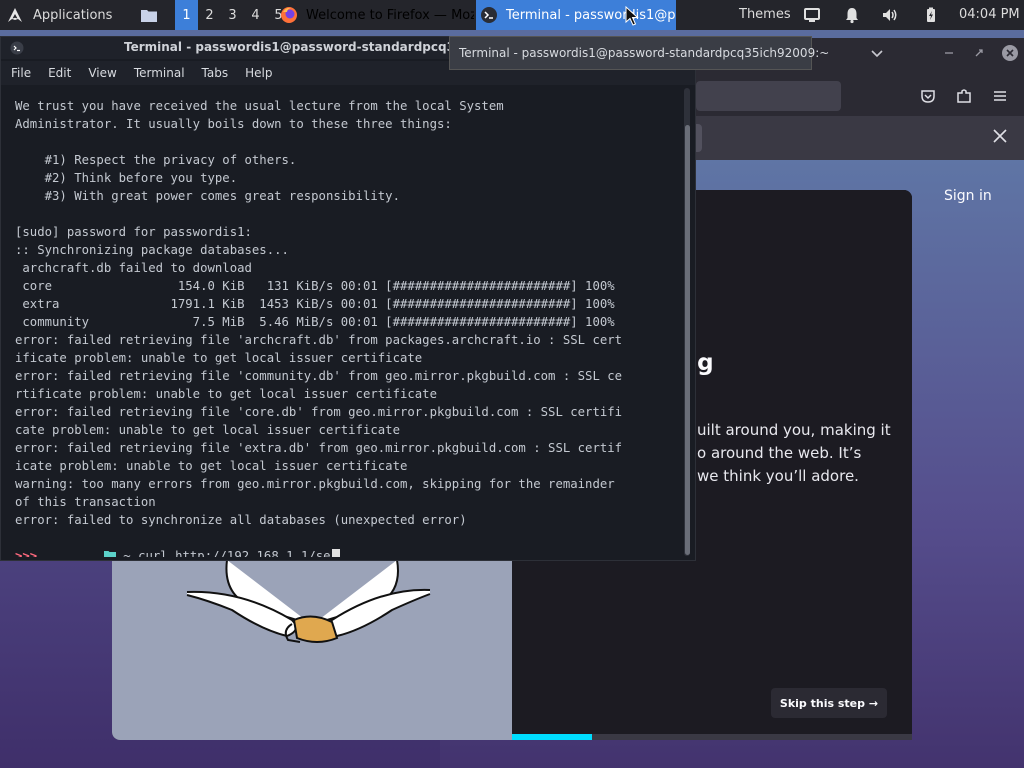 The height and width of the screenshot is (768, 1024). What do you see at coordinates (83, 15) in the screenshot?
I see `applications-menu: Applications` at bounding box center [83, 15].